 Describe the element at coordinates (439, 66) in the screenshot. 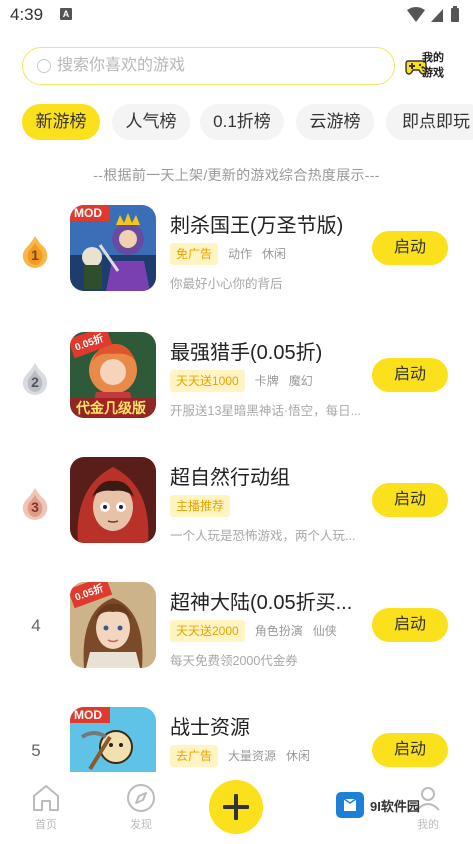

I see `my-games-label: 我的 游戏` at that location.